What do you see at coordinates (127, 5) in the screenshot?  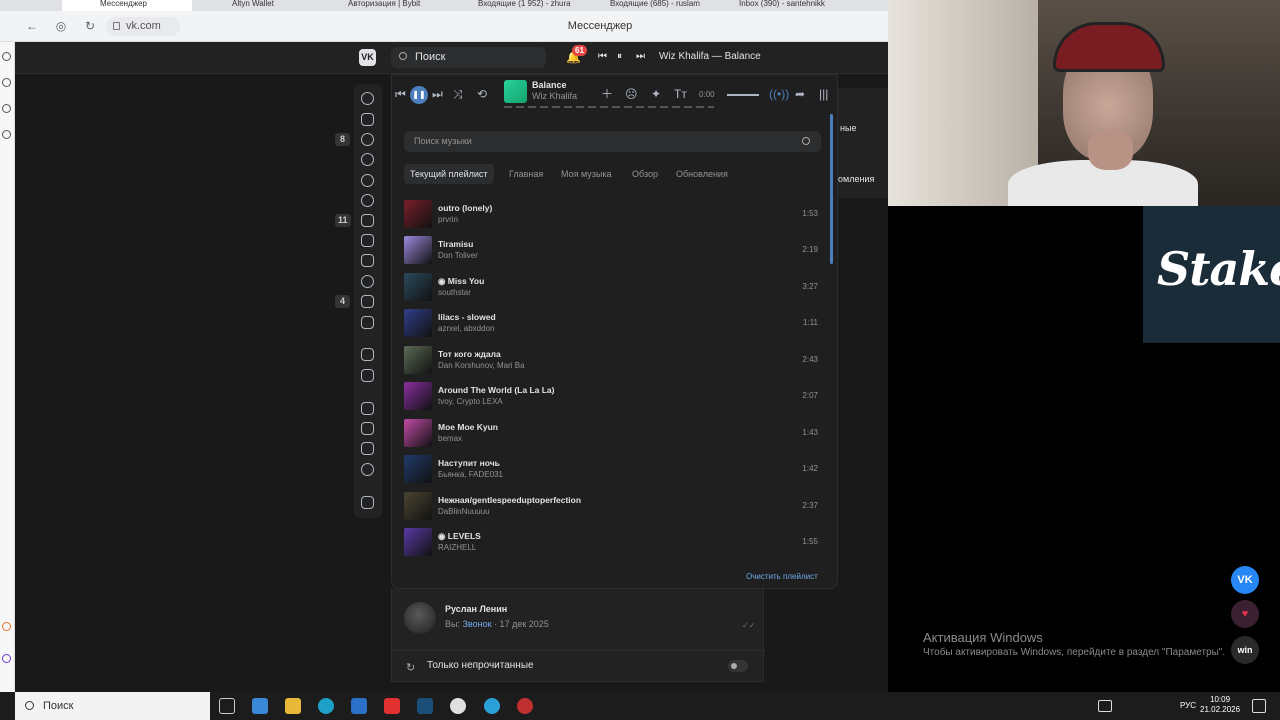 I see `tab-messenger: Мессенджер` at bounding box center [127, 5].